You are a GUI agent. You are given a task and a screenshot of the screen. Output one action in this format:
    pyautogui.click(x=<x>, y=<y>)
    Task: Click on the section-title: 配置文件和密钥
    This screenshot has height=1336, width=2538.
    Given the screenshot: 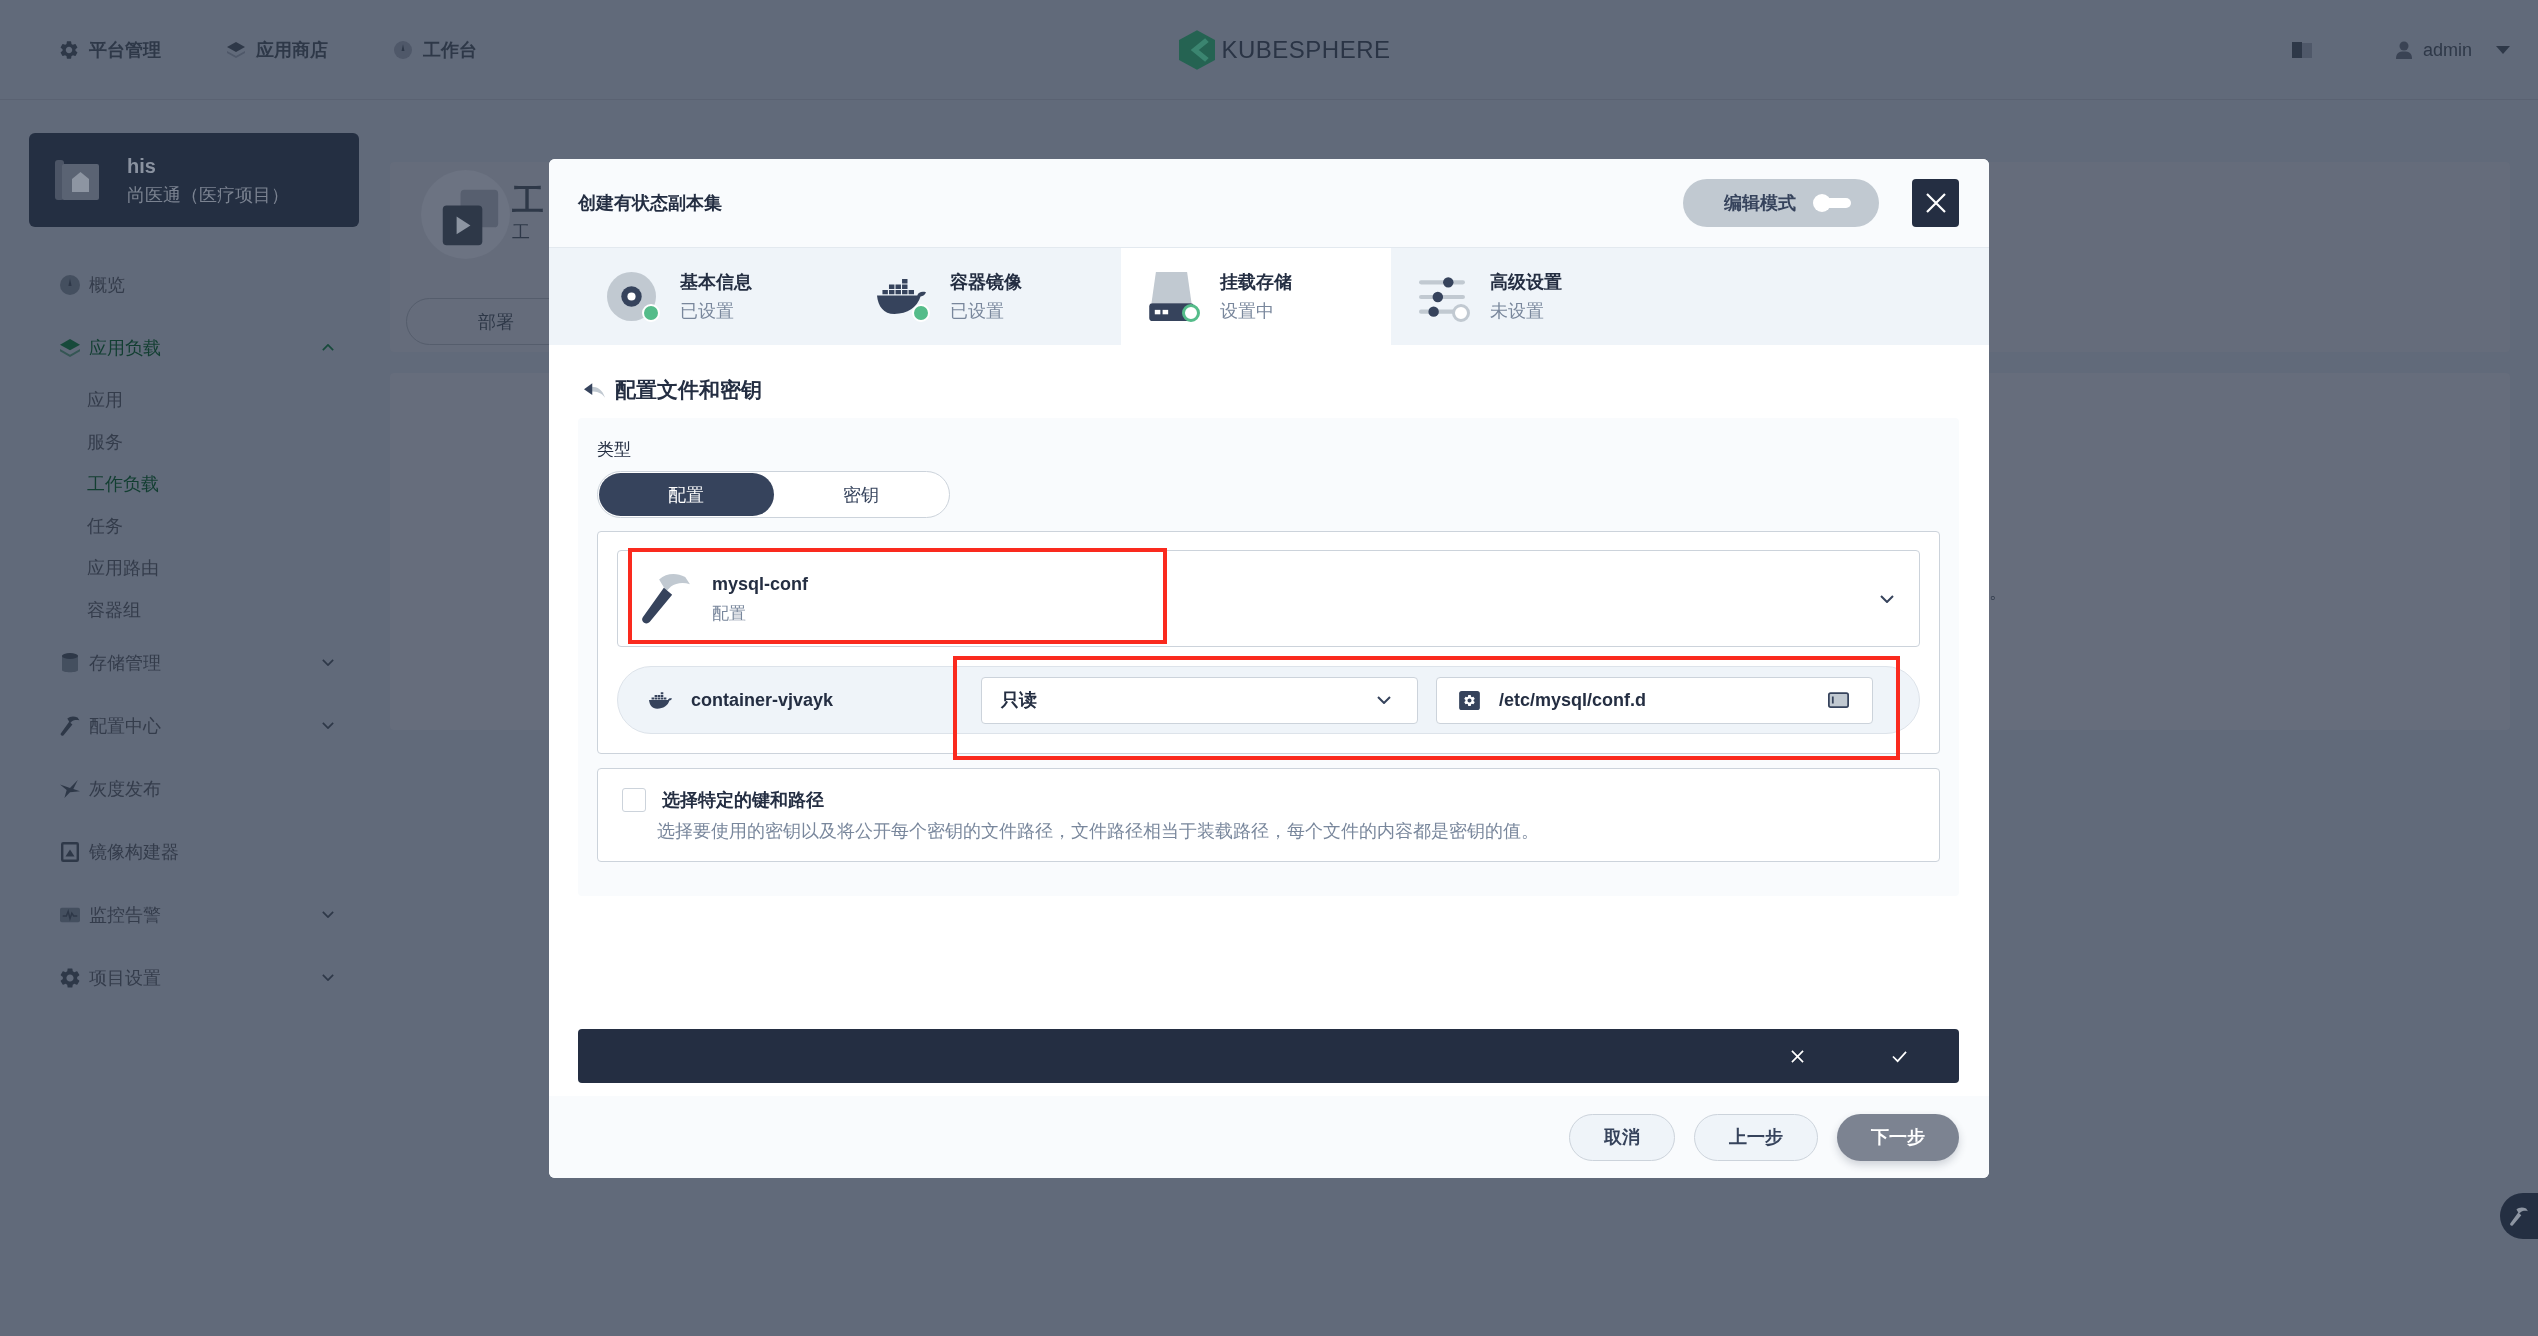 What is the action you would take?
    pyautogui.click(x=688, y=390)
    